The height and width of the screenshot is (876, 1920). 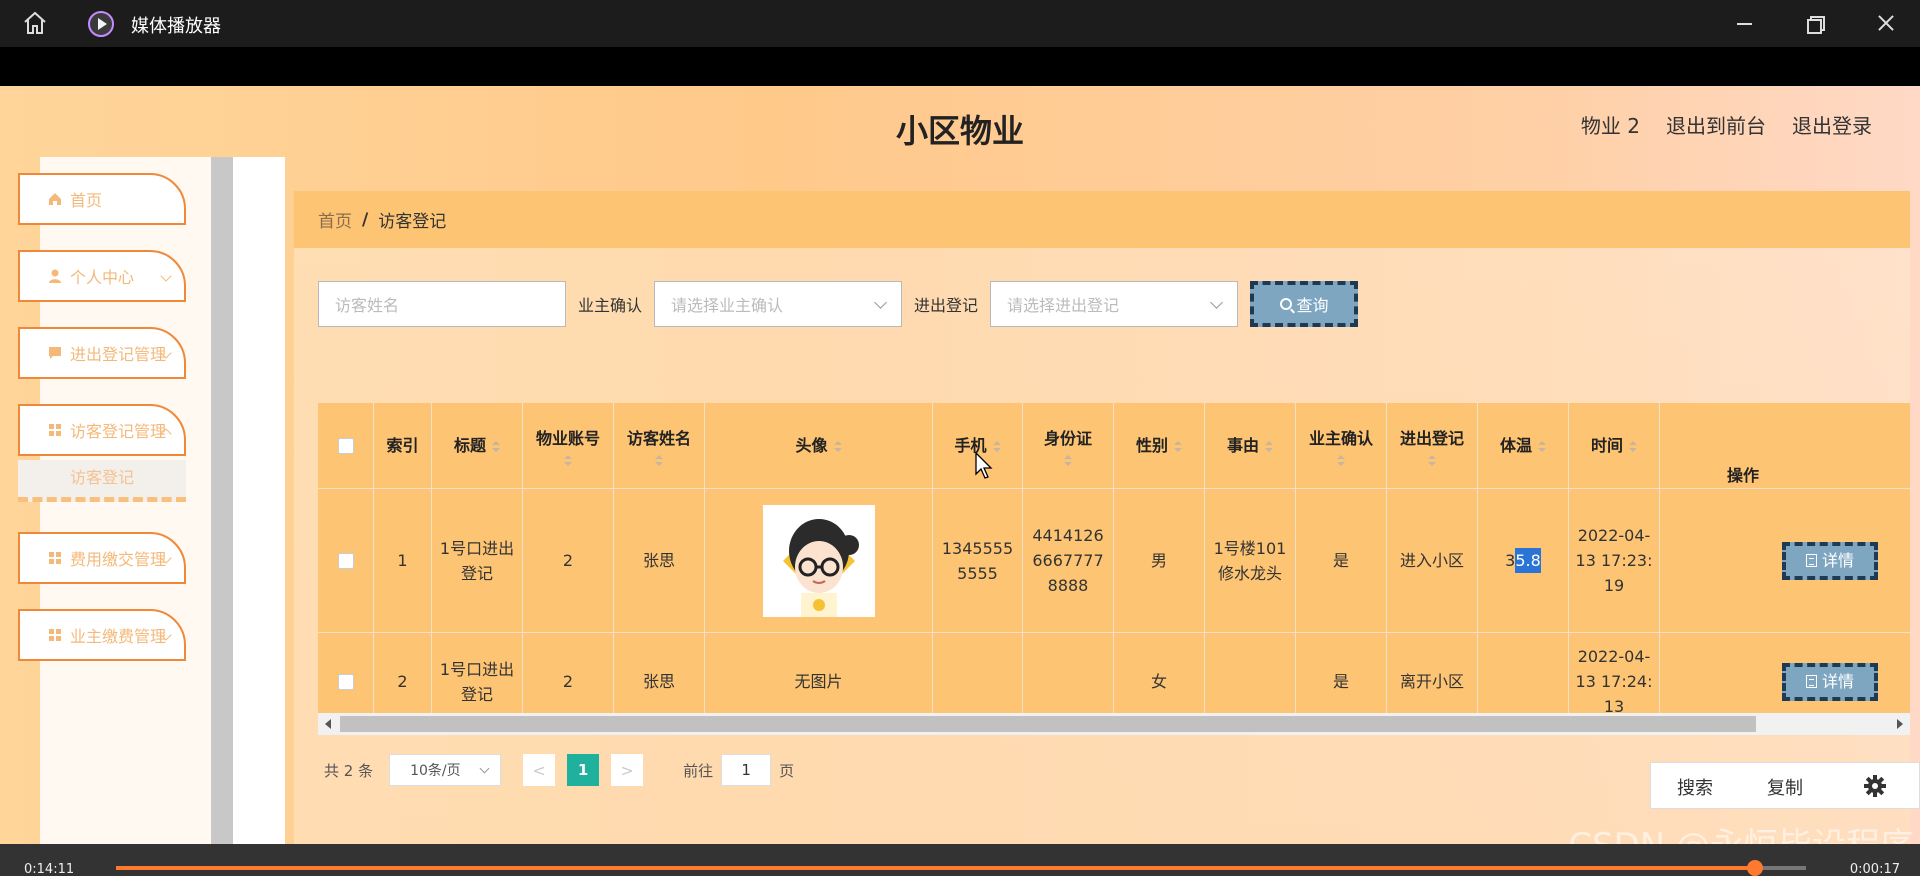 What do you see at coordinates (787, 770) in the screenshot?
I see `page-suffix: 页` at bounding box center [787, 770].